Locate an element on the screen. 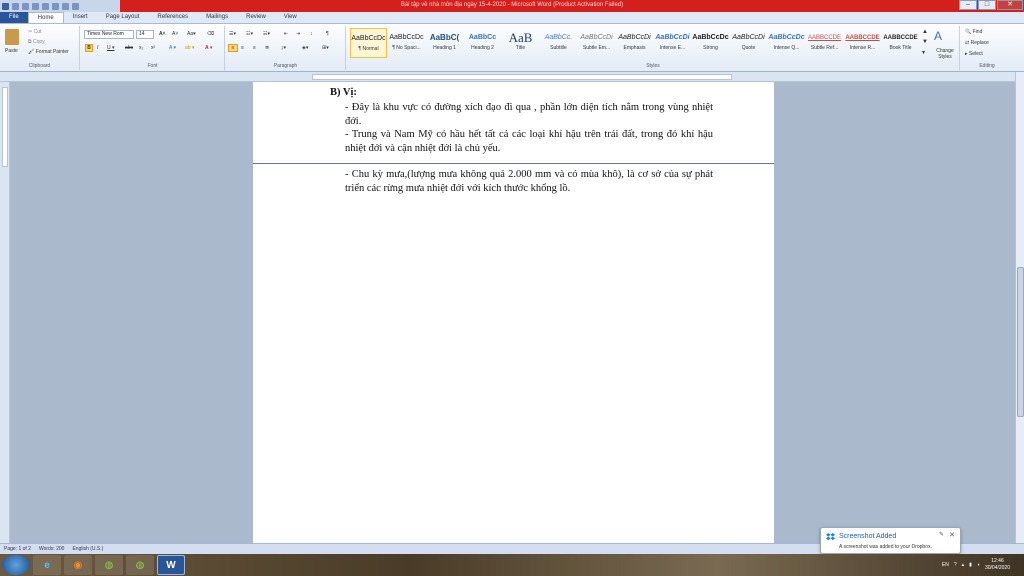  style-heading-1: AaBbC( Heading 1 is located at coordinates (444, 43).